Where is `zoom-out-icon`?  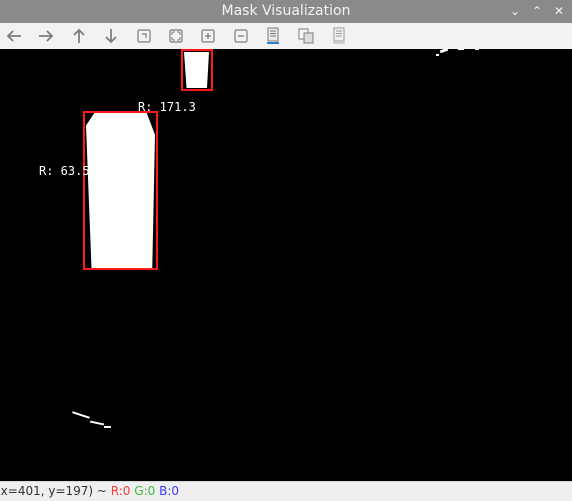
zoom-out-icon is located at coordinates (241, 36).